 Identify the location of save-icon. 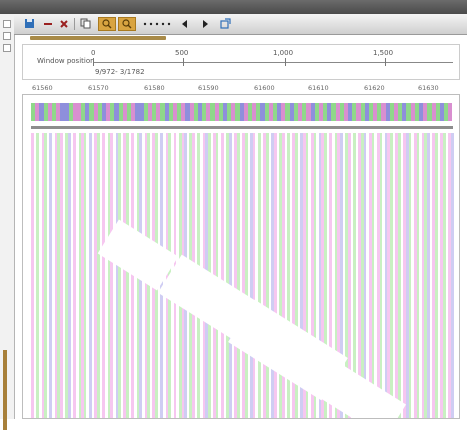
(29, 23).